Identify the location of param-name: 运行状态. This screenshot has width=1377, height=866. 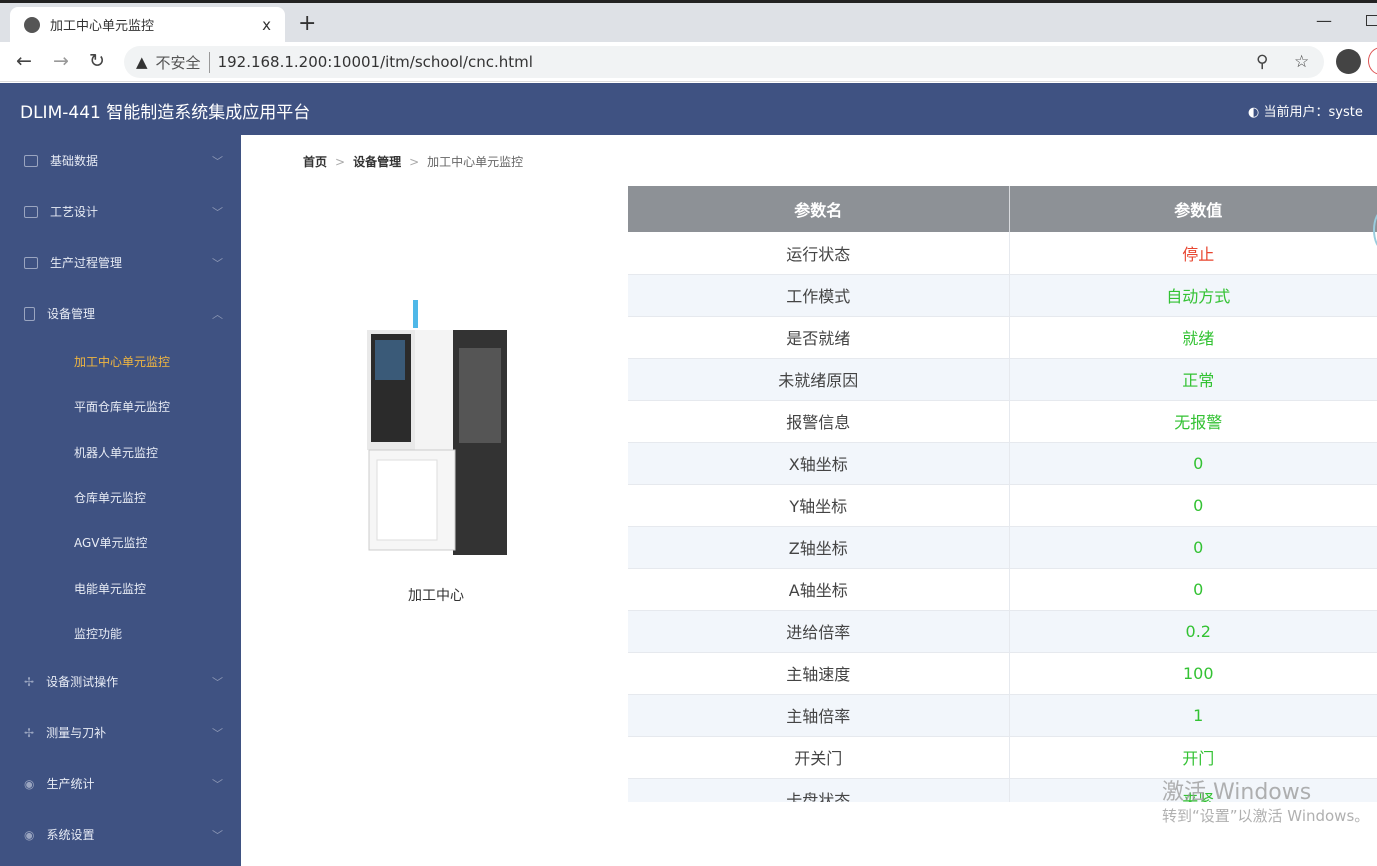
(819, 253).